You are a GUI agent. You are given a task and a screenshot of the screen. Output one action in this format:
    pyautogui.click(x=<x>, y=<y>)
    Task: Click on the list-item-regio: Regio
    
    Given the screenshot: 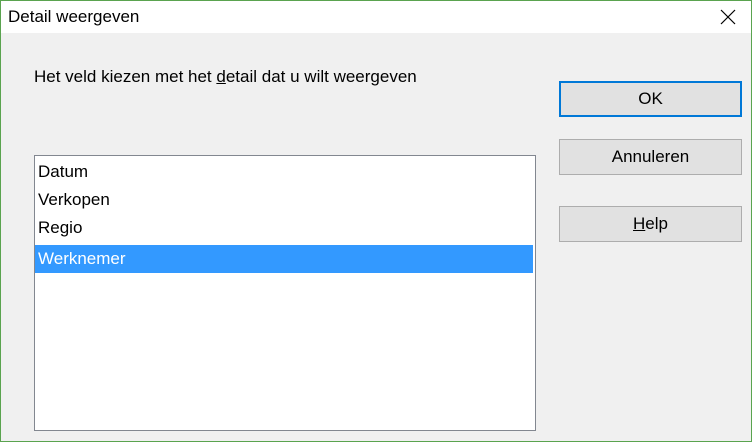 What is the action you would take?
    pyautogui.click(x=284, y=228)
    